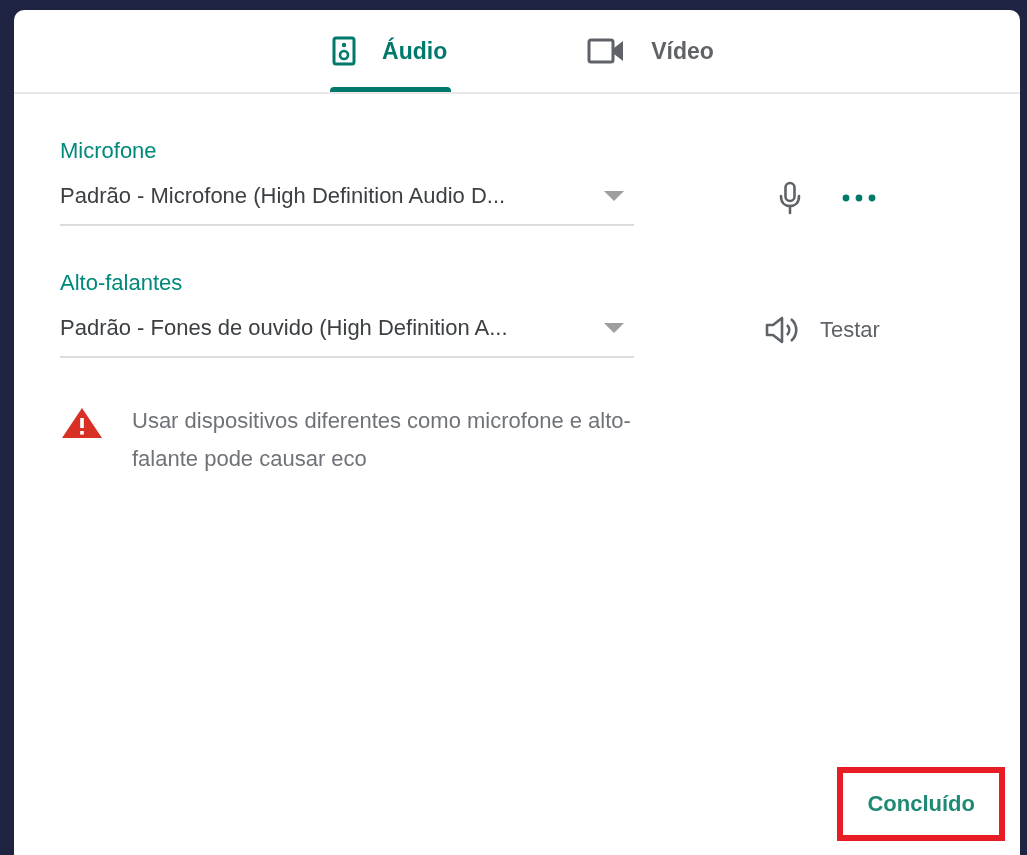 The width and height of the screenshot is (1027, 855). What do you see at coordinates (859, 198) in the screenshot?
I see `more-options-icon` at bounding box center [859, 198].